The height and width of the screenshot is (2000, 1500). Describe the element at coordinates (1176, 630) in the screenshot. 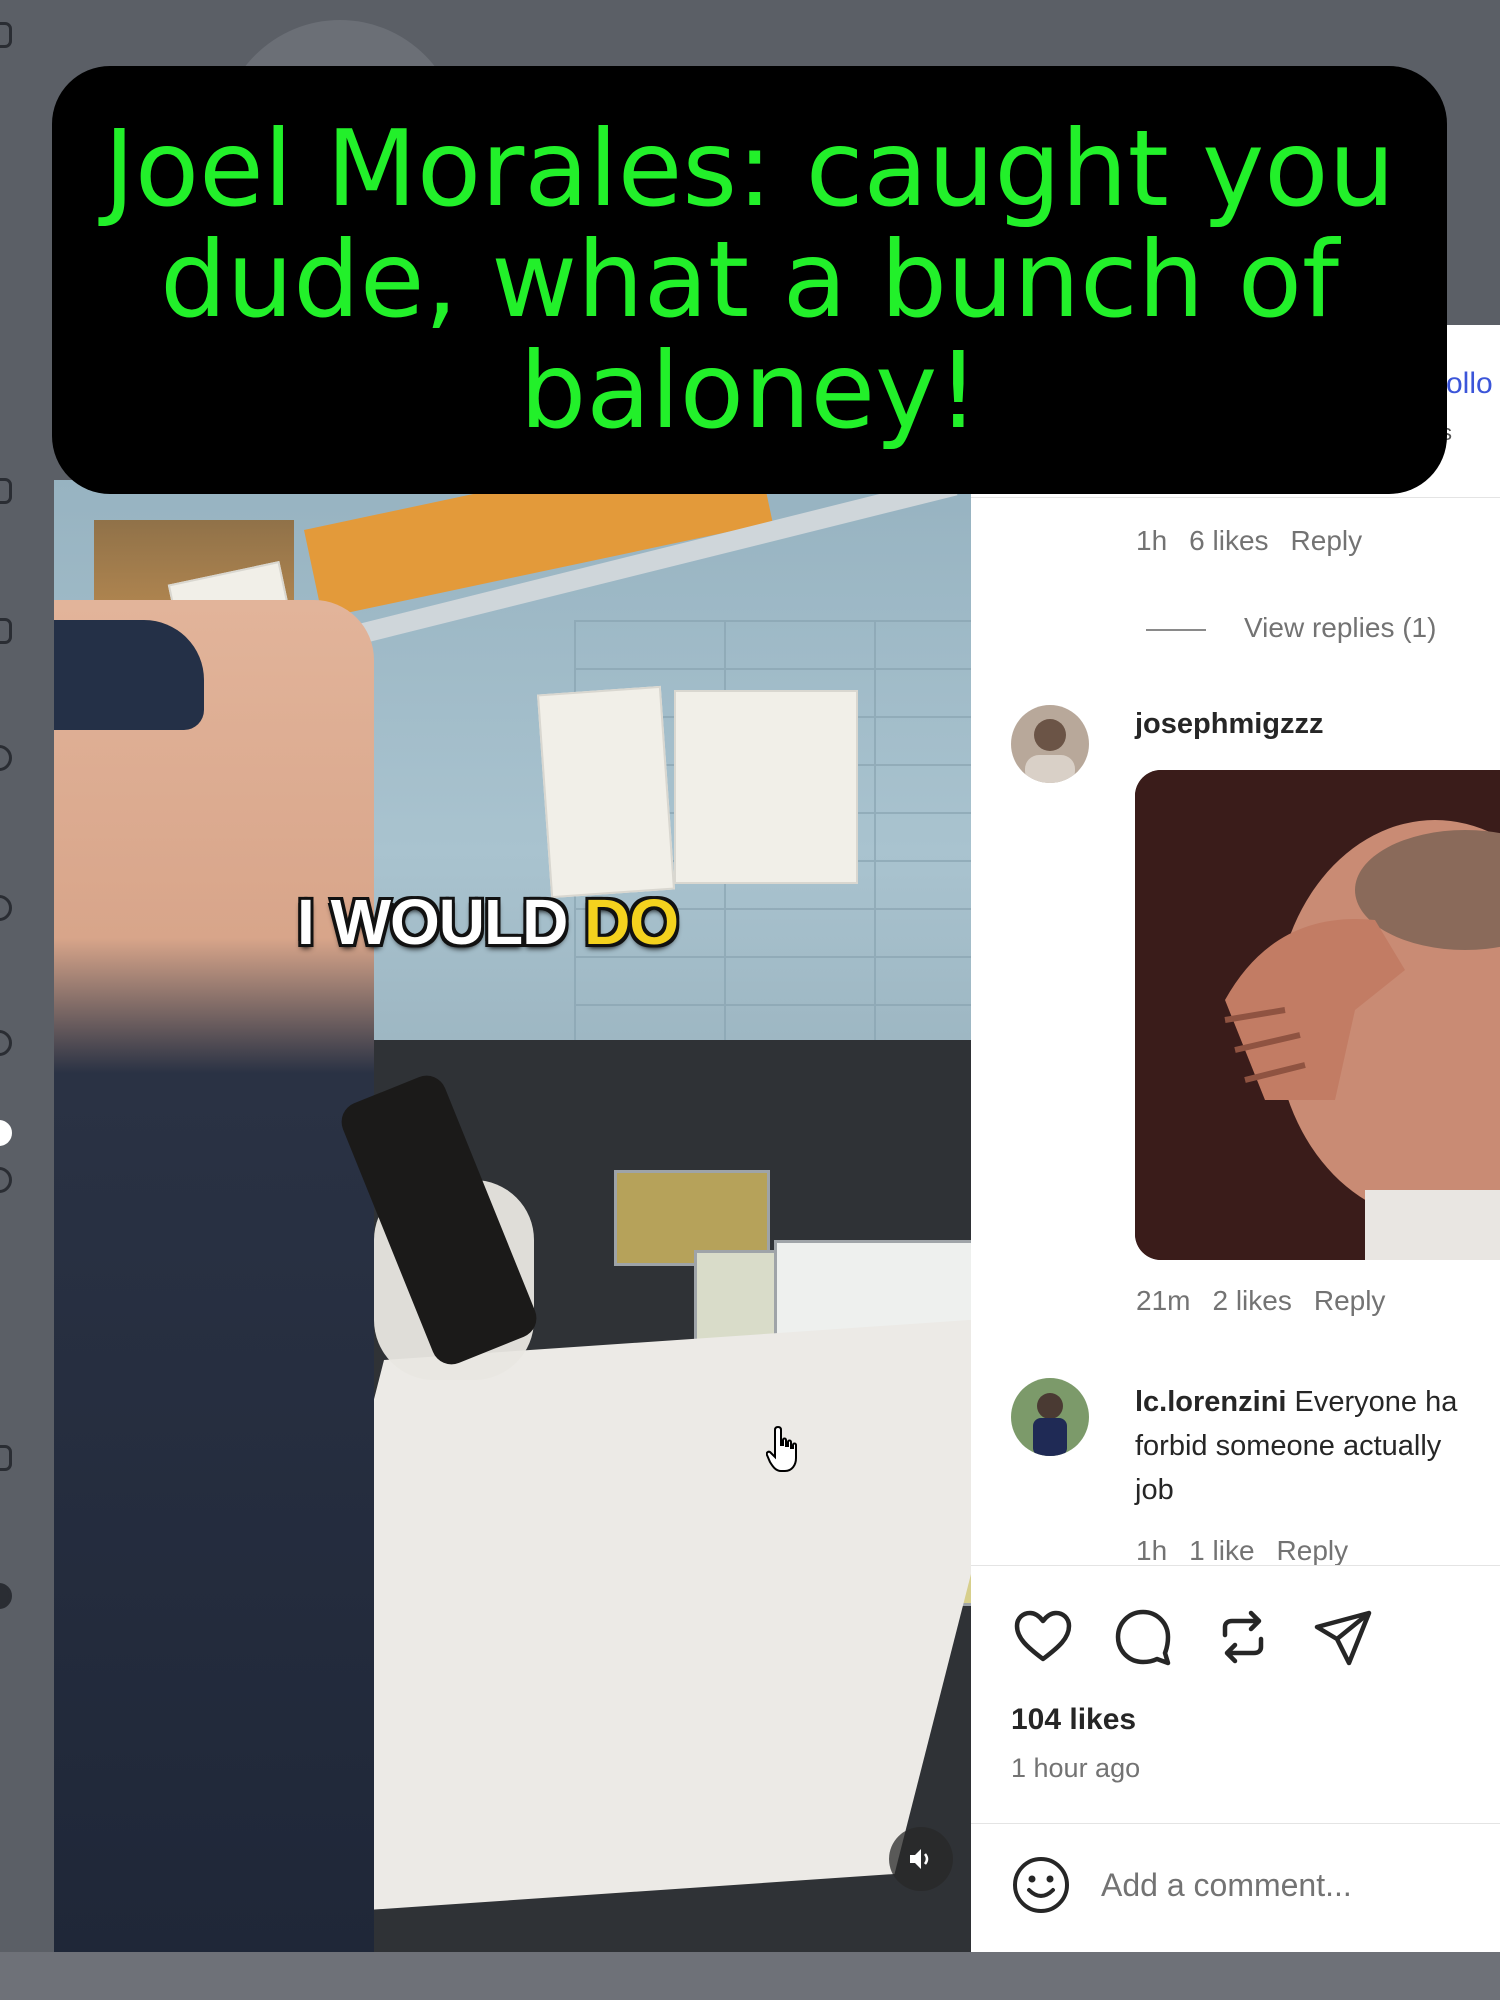

I see `view-replies-line` at that location.